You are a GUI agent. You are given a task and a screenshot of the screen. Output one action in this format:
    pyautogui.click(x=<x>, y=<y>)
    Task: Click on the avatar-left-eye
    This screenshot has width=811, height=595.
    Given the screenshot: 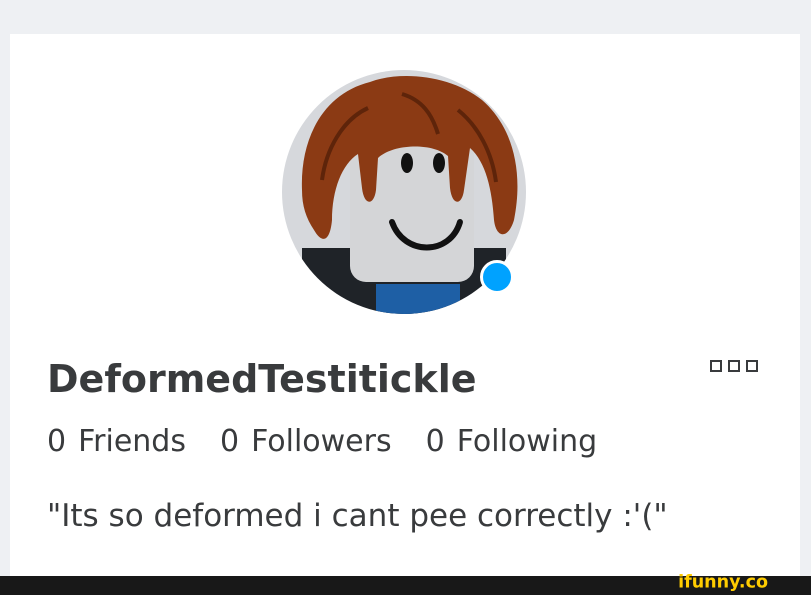 What is the action you would take?
    pyautogui.click(x=407, y=163)
    